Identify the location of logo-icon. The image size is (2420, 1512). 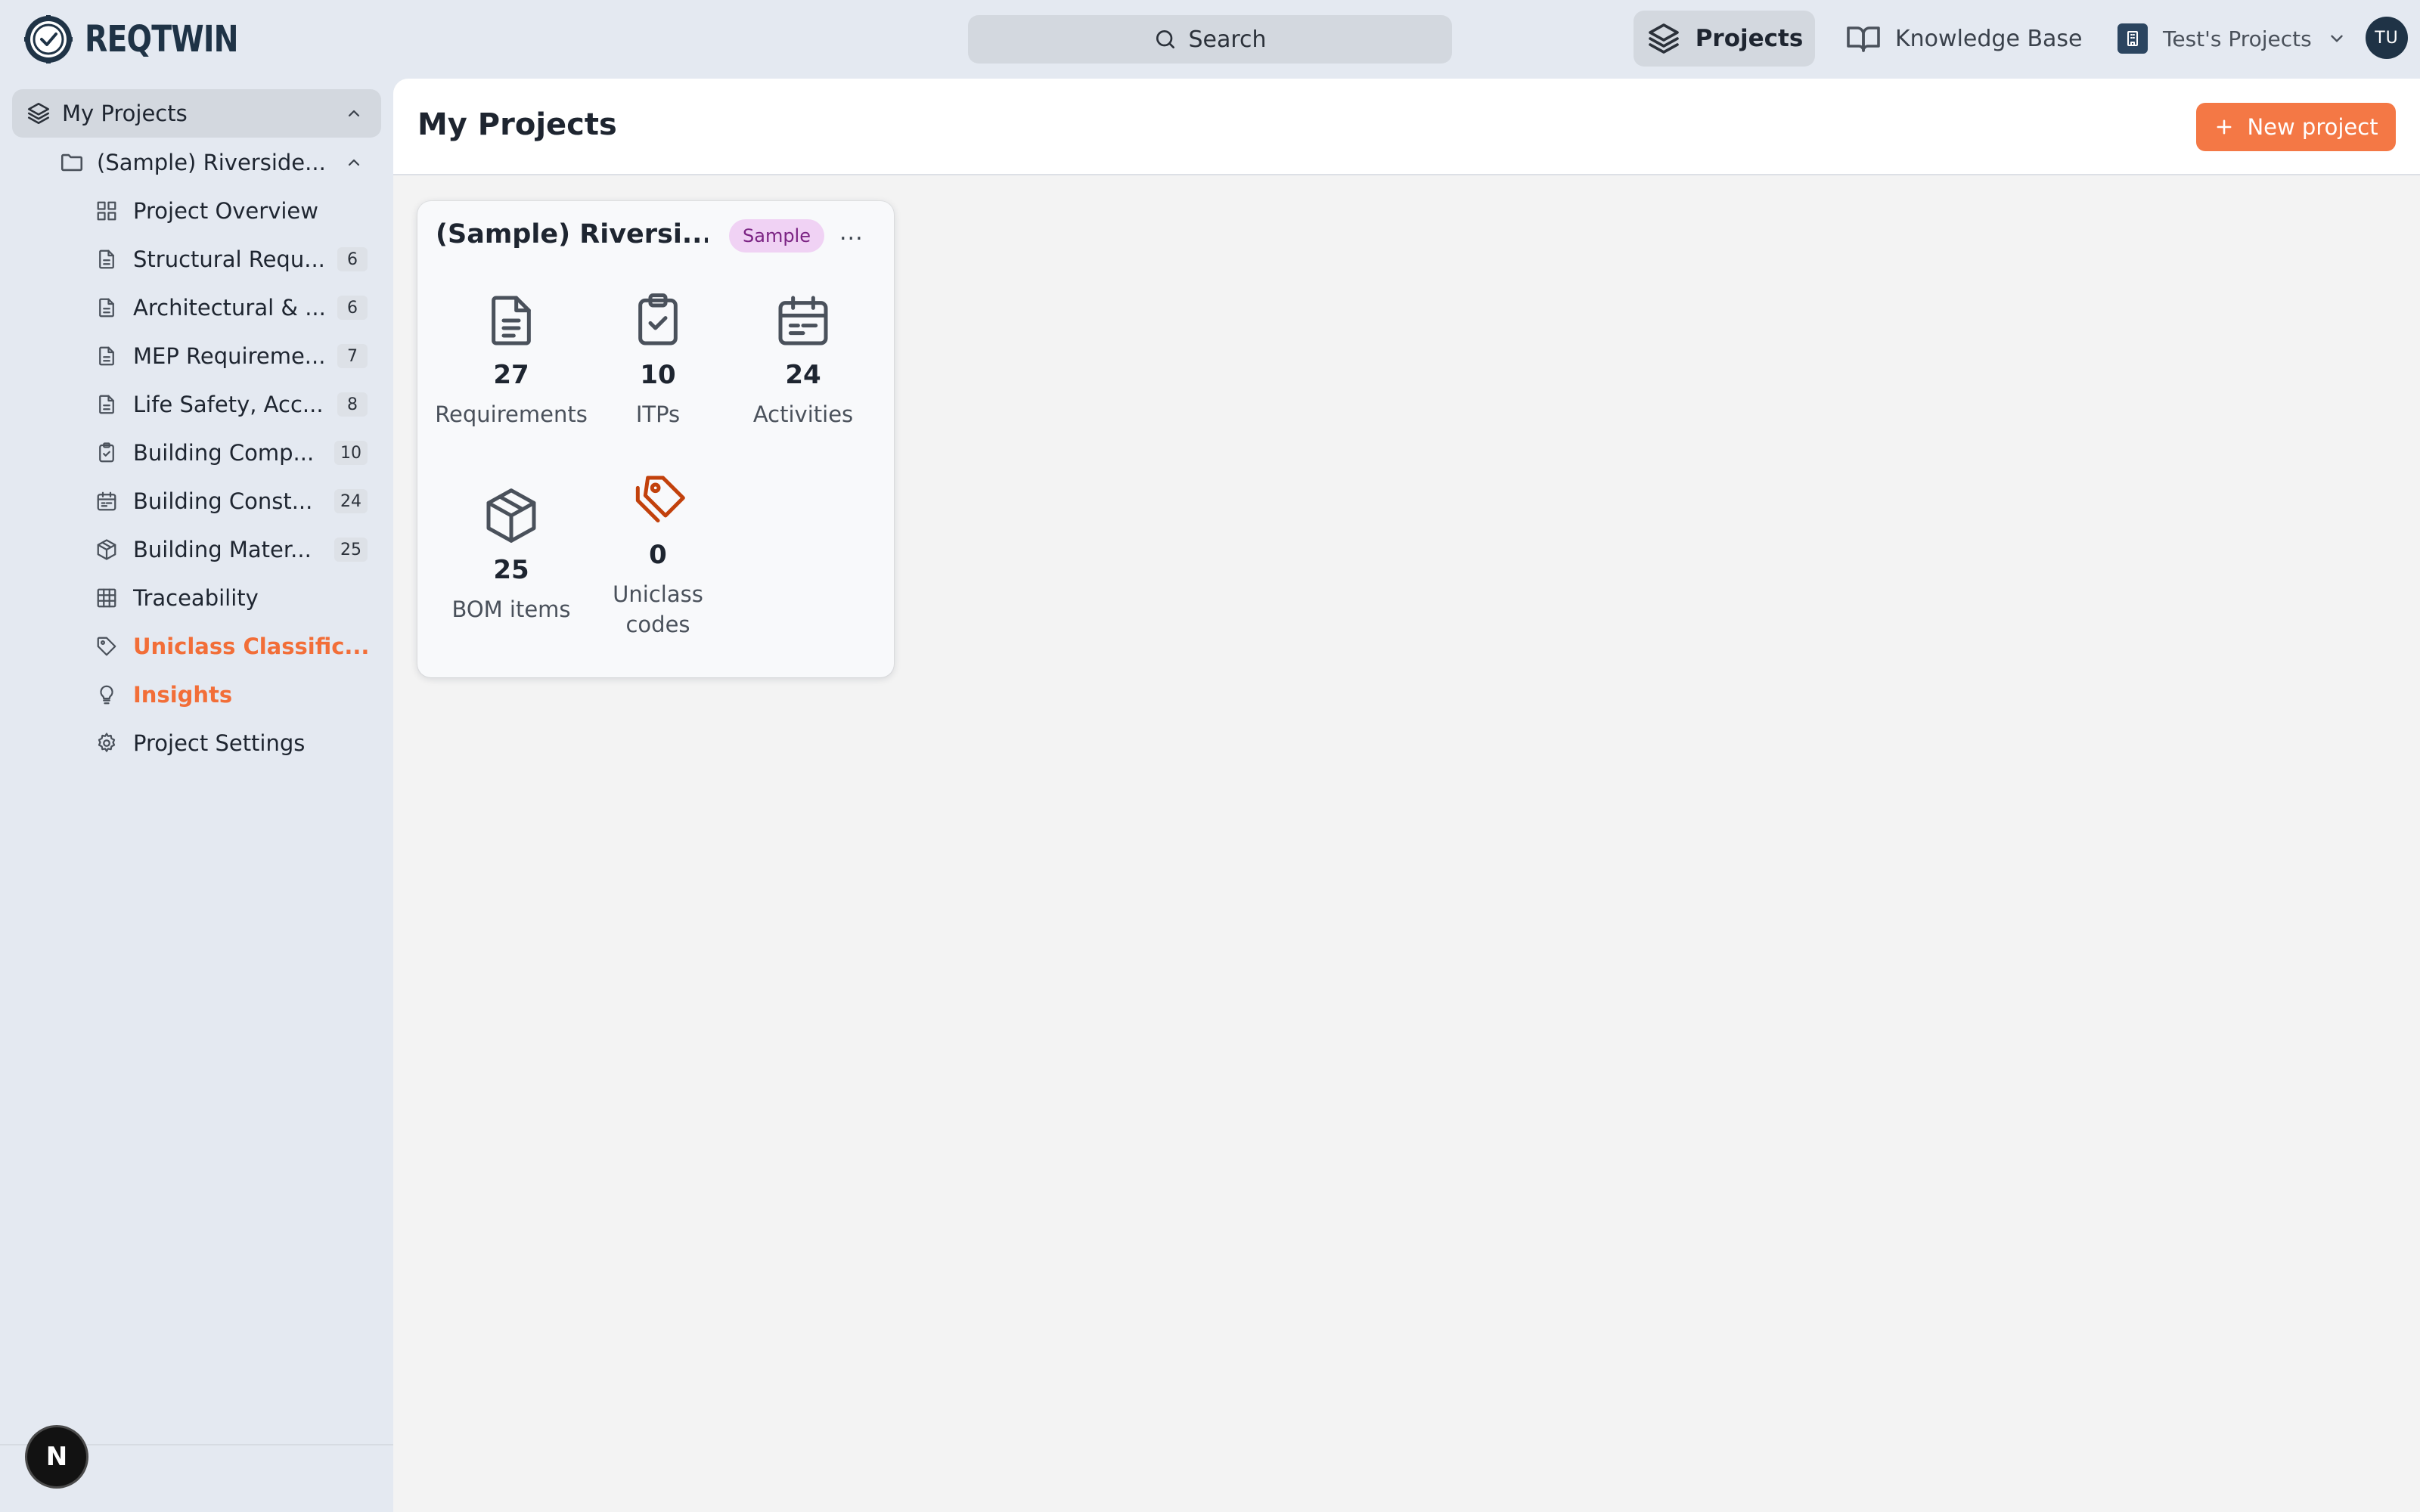
(48, 40).